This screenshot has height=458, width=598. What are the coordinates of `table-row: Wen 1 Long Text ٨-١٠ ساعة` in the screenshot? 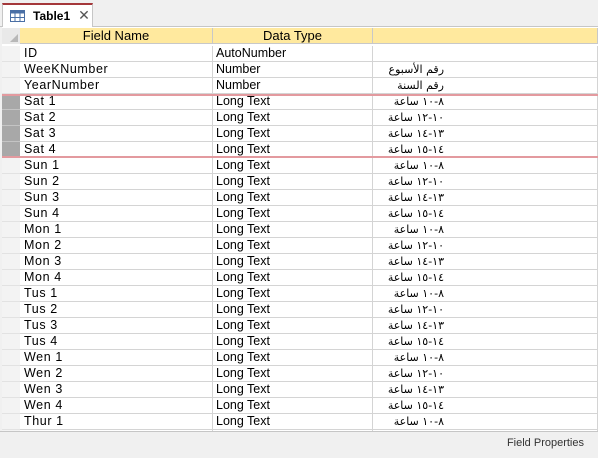 It's located at (299, 358).